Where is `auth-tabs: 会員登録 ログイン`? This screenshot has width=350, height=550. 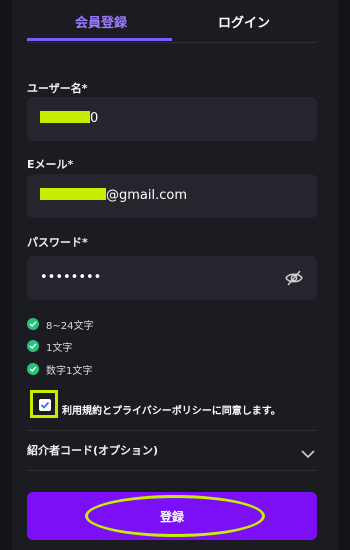
auth-tabs: 会員登録 ログイン is located at coordinates (172, 21).